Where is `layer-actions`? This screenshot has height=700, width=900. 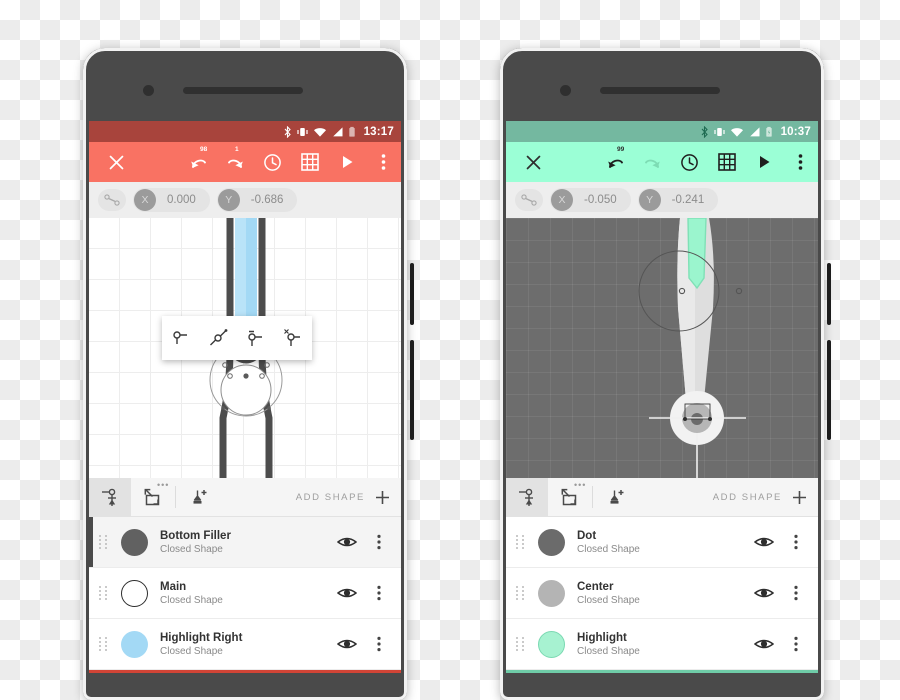 layer-actions is located at coordinates (367, 542).